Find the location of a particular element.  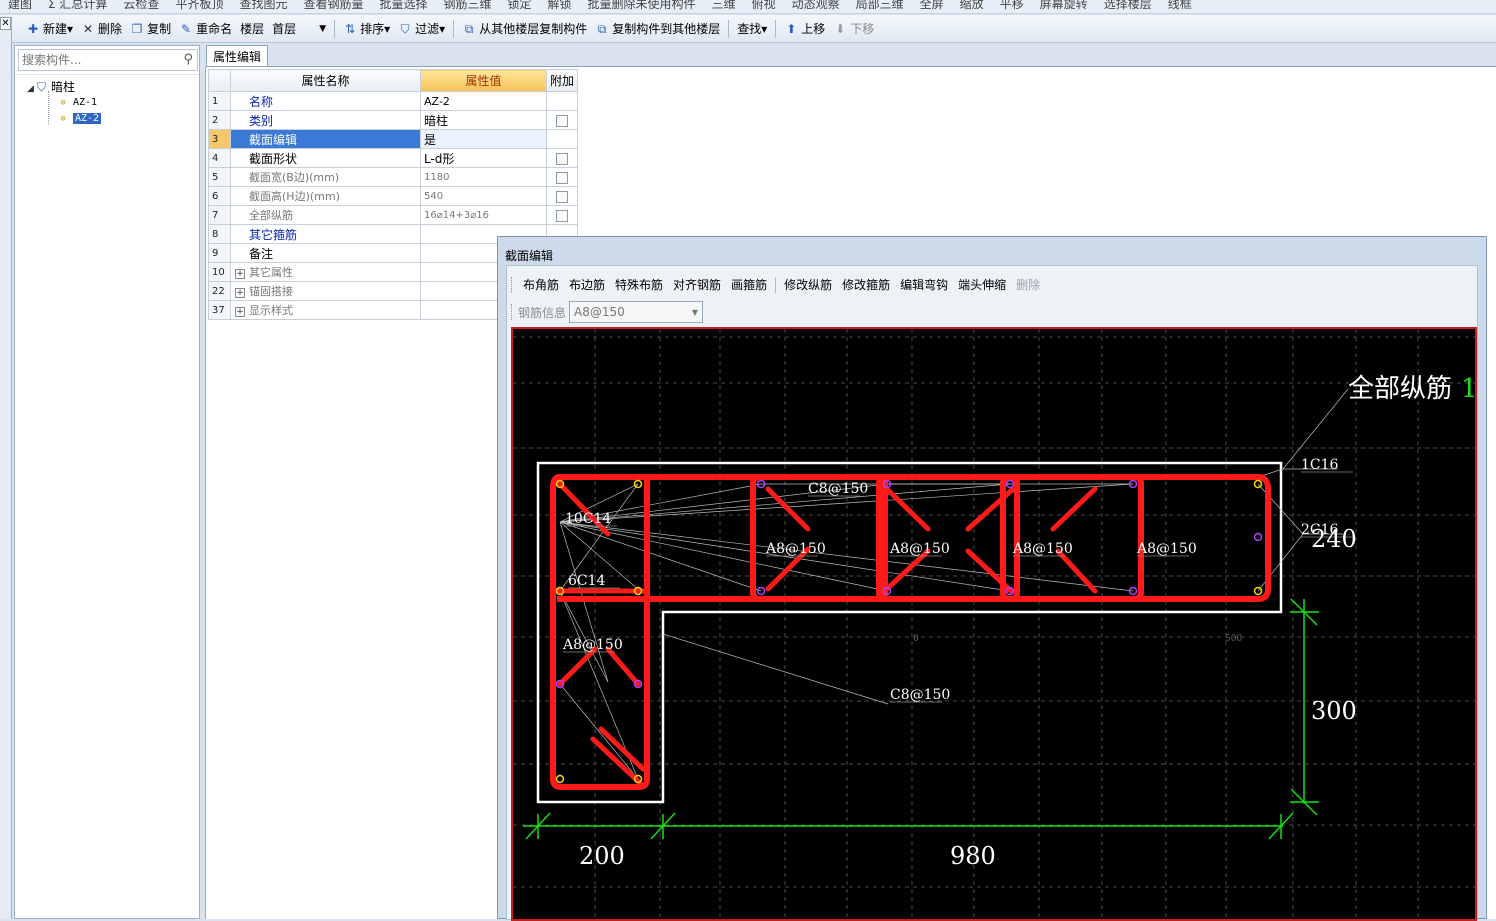

top-menu-item: 全屏 is located at coordinates (932, 5).